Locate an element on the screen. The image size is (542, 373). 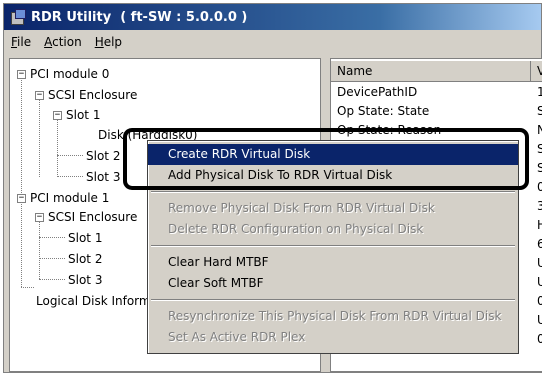
menu-file-label: ile is located at coordinates (24, 42).